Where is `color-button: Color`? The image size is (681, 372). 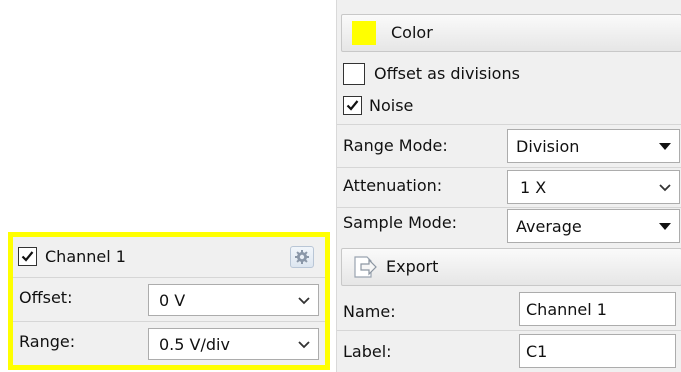 color-button: Color is located at coordinates (511, 33).